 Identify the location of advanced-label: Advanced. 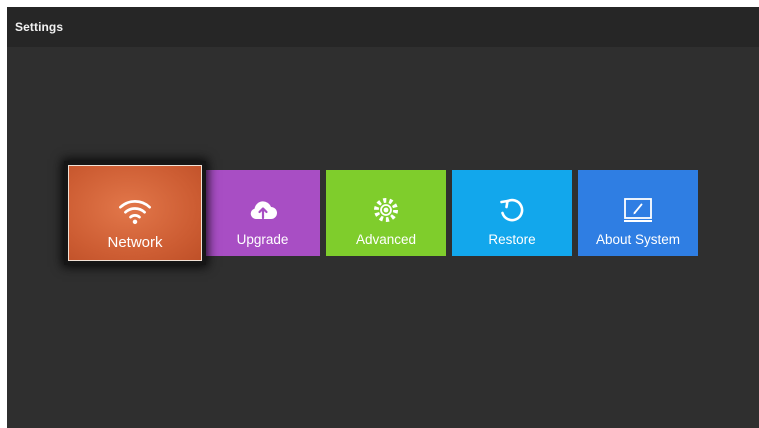
(386, 239).